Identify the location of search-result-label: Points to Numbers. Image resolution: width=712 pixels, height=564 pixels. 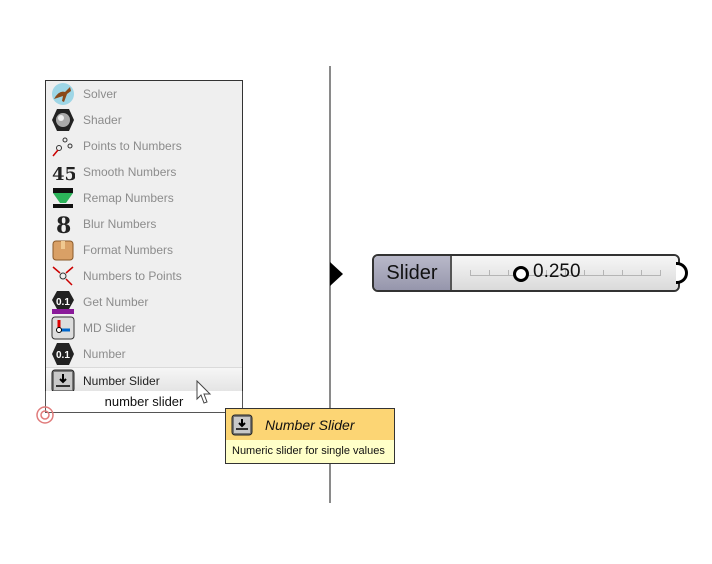
(132, 146).